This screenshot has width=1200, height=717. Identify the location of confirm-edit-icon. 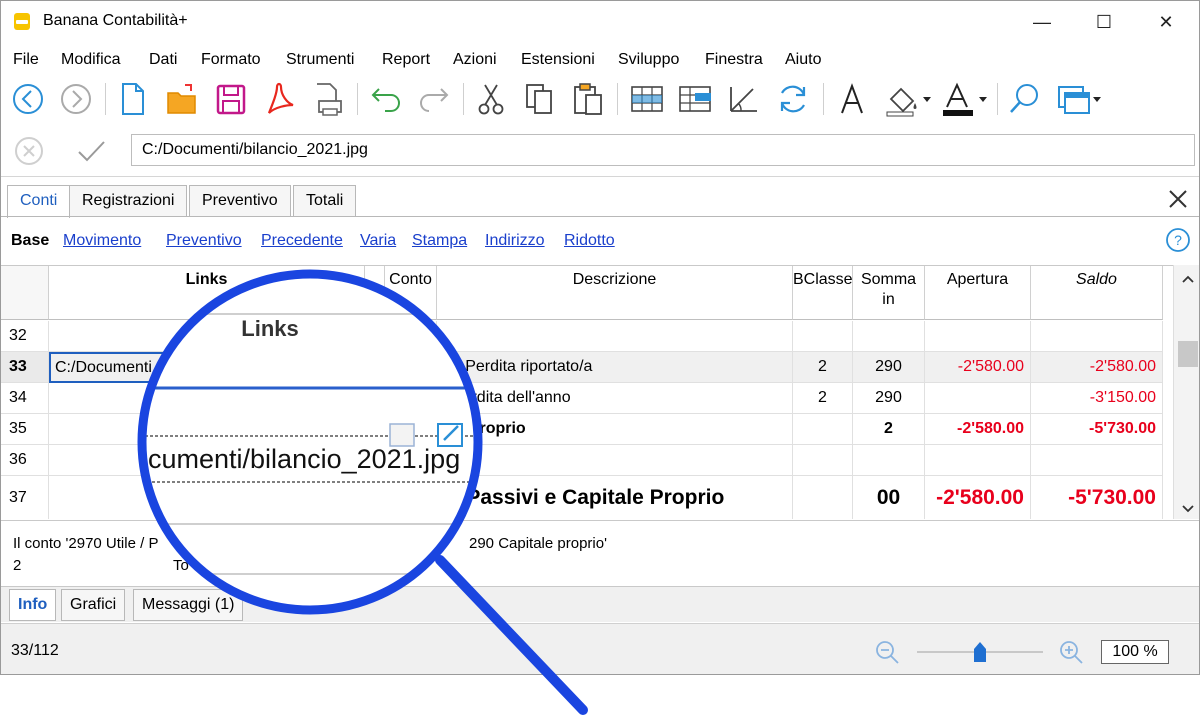
(91, 153).